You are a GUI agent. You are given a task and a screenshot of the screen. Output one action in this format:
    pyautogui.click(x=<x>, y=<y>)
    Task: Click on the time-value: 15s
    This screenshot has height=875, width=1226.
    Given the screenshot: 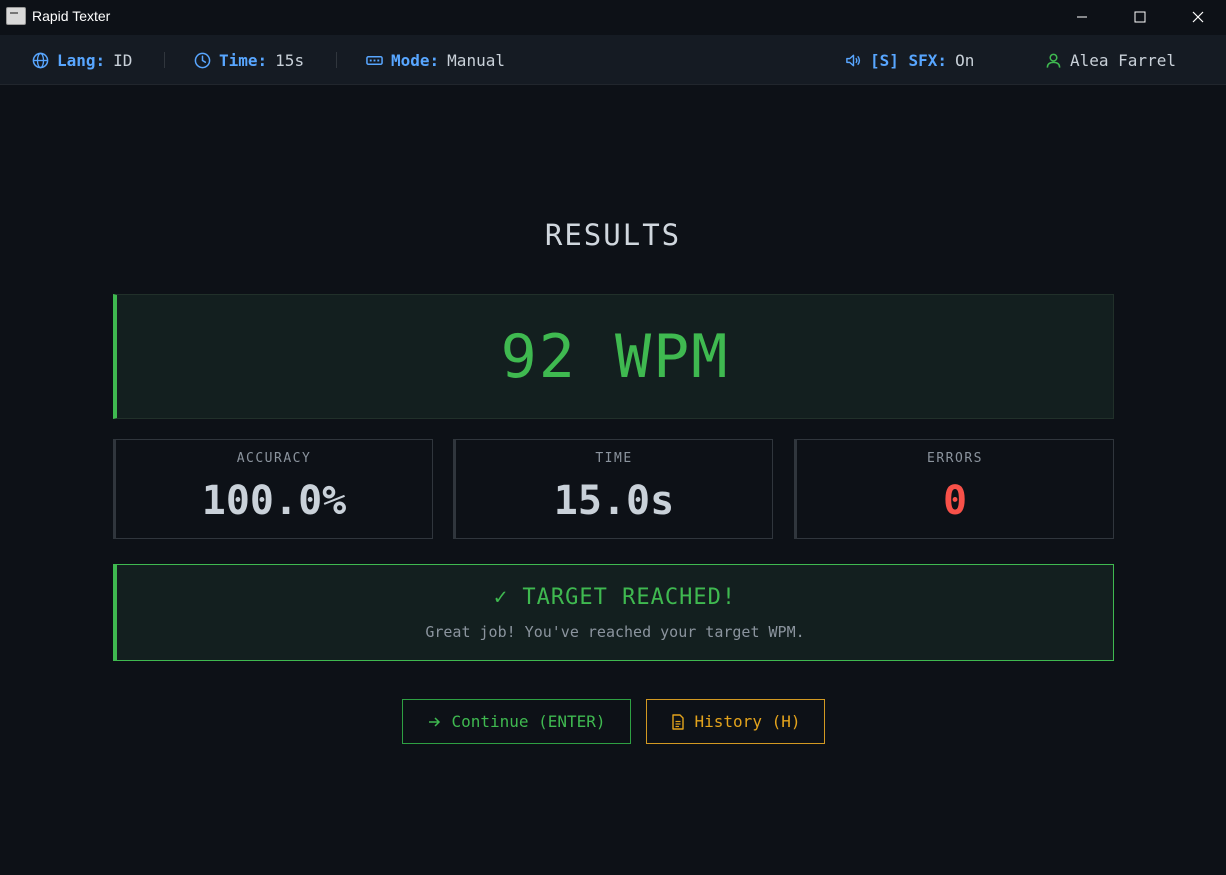 What is the action you would take?
    pyautogui.click(x=290, y=60)
    